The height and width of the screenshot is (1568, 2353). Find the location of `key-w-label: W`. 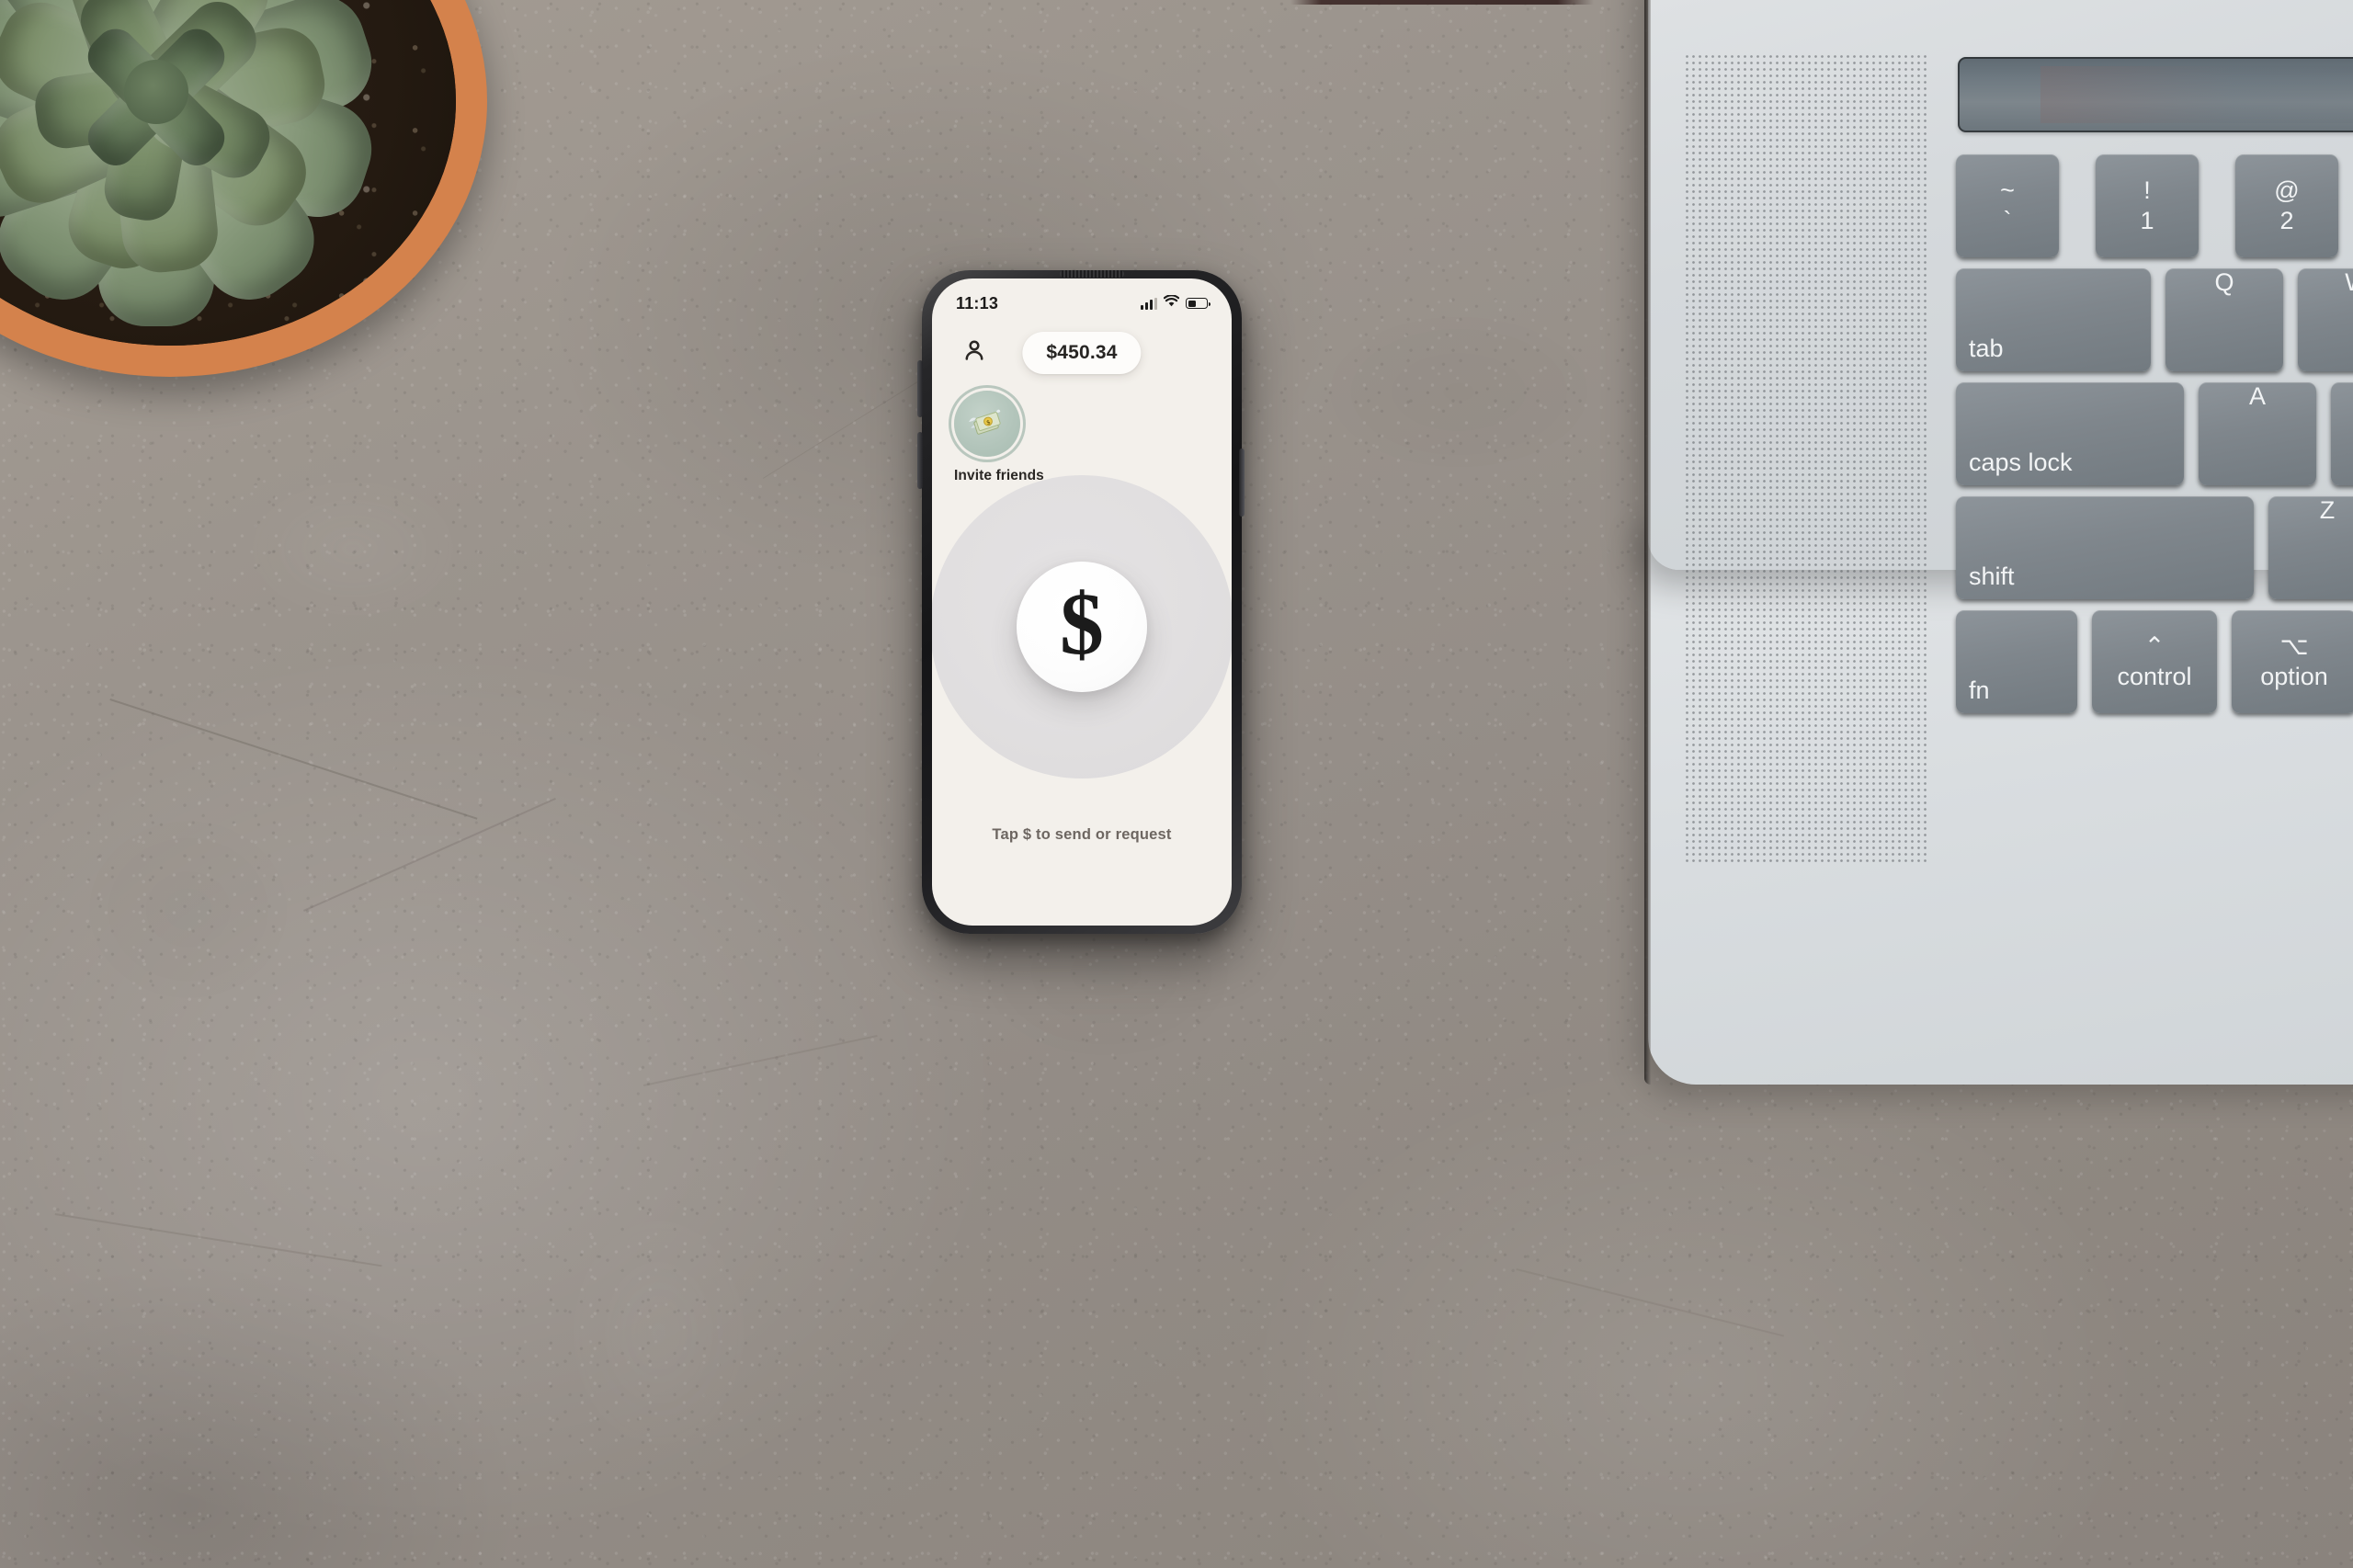

key-w-label: W is located at coordinates (2325, 282).